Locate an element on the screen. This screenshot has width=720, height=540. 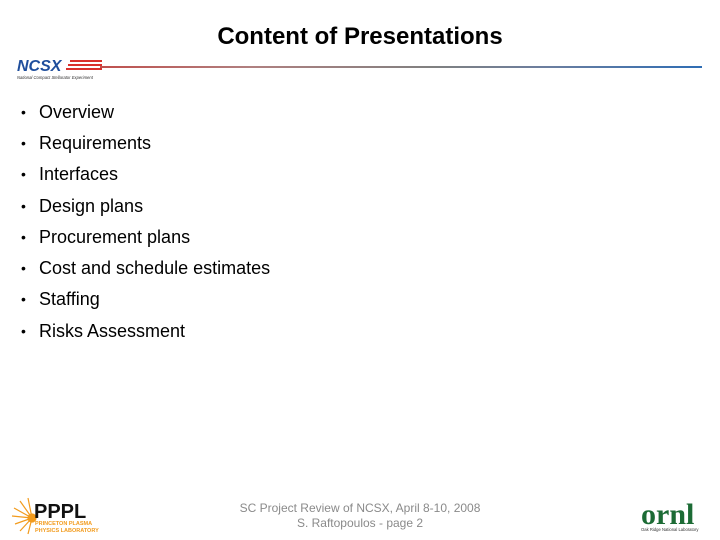
footer-line2: S. Raftopoulos - page 2 is located at coordinates (360, 523).